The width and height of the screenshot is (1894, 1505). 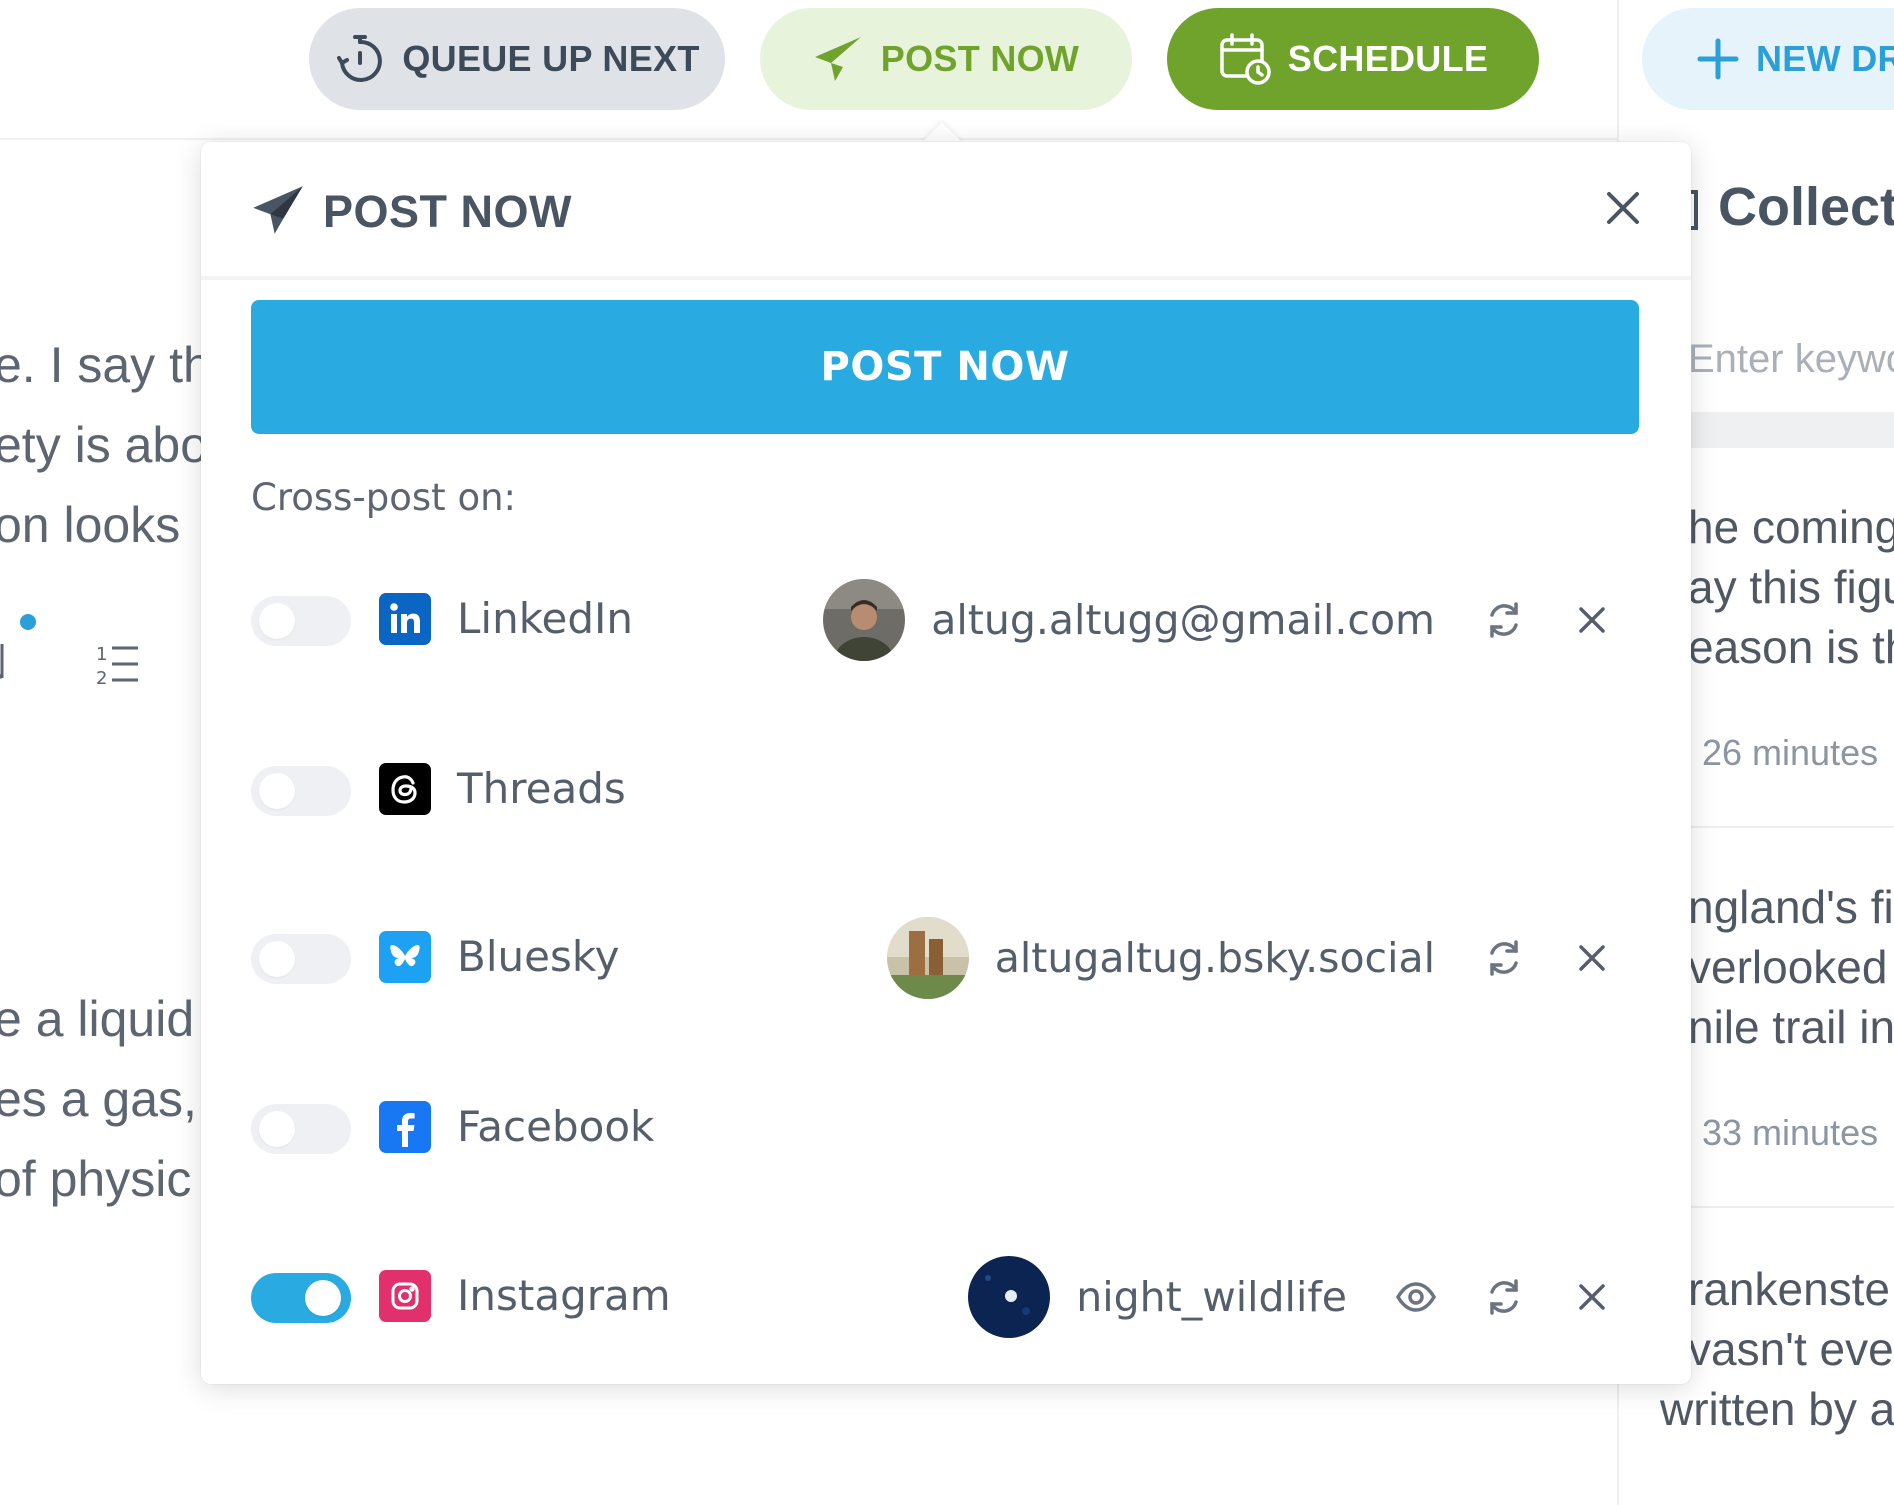 I want to click on editor-text-line: e. I say th, so click(x=105, y=365).